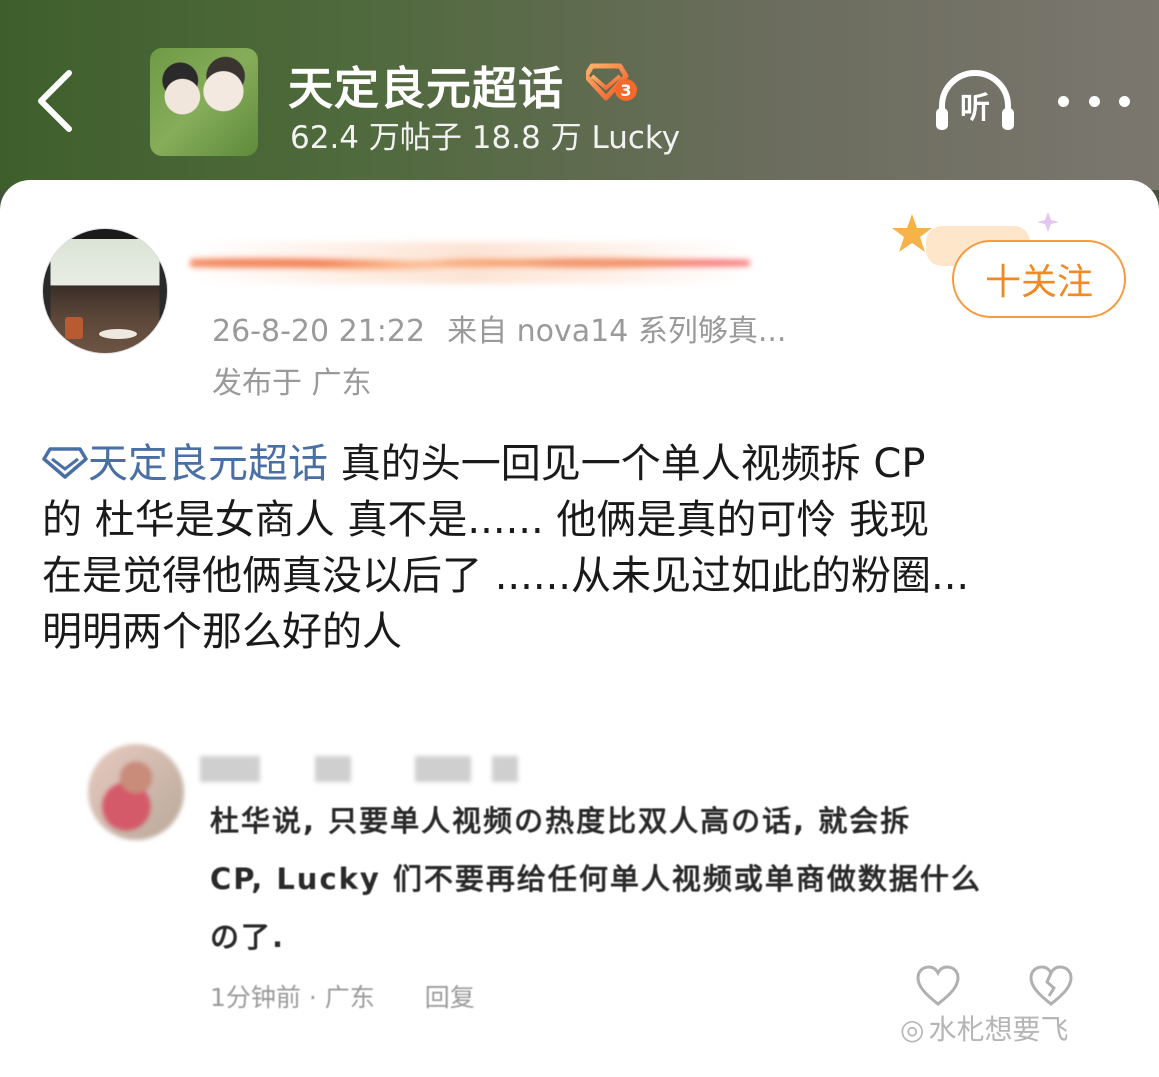  What do you see at coordinates (625, 90) in the screenshot?
I see `level-number: 3` at bounding box center [625, 90].